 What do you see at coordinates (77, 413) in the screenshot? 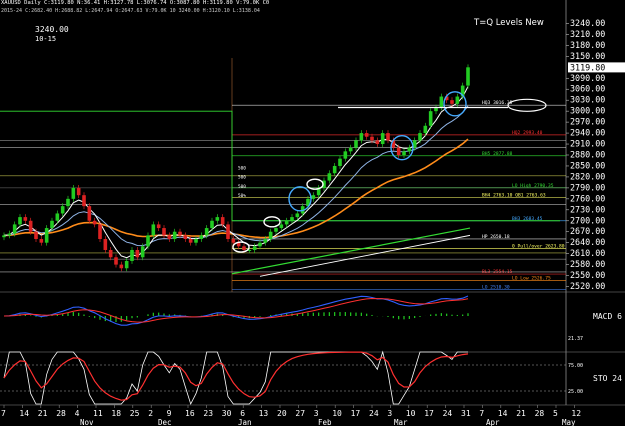
I see `date-tick-label: 4` at bounding box center [77, 413].